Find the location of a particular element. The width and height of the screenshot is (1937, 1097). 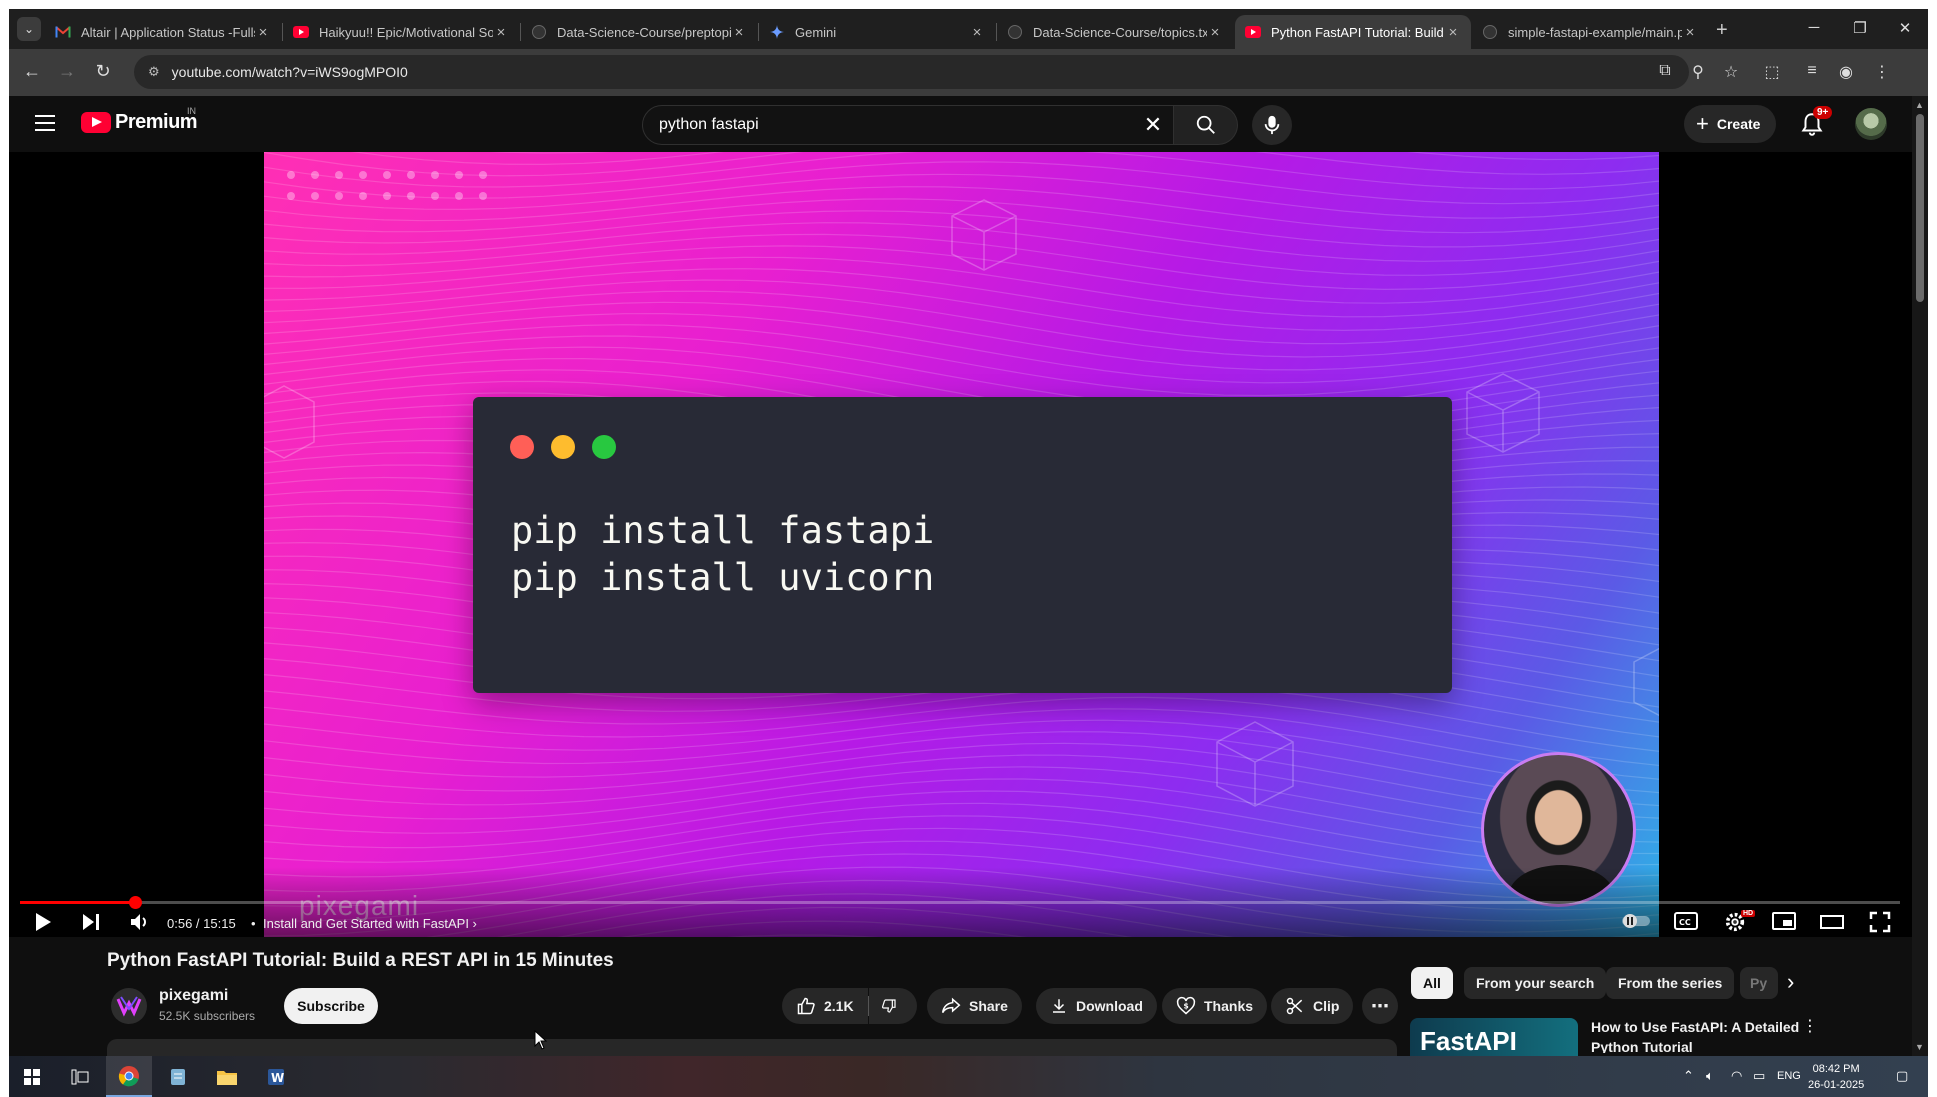

tab-github-topics: Data-Science-Course/topics.txt × is located at coordinates (1115, 32).